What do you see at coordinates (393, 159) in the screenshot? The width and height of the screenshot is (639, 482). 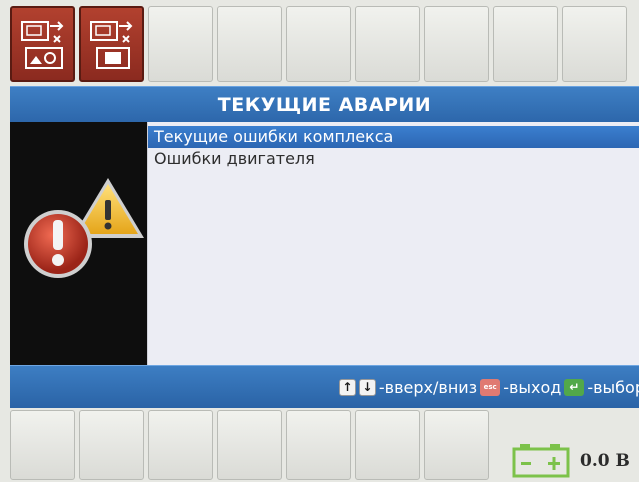 I see `list-item-engine-errors: Ошибки двигателя` at bounding box center [393, 159].